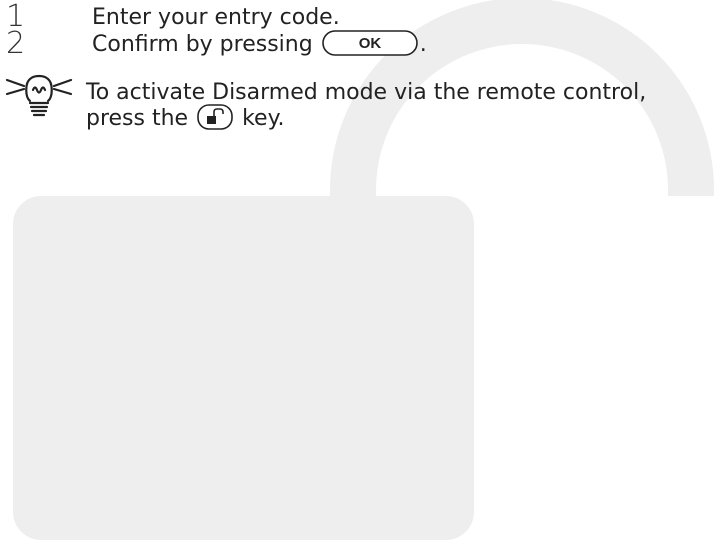  I want to click on ok-key-icon: OK, so click(369, 43).